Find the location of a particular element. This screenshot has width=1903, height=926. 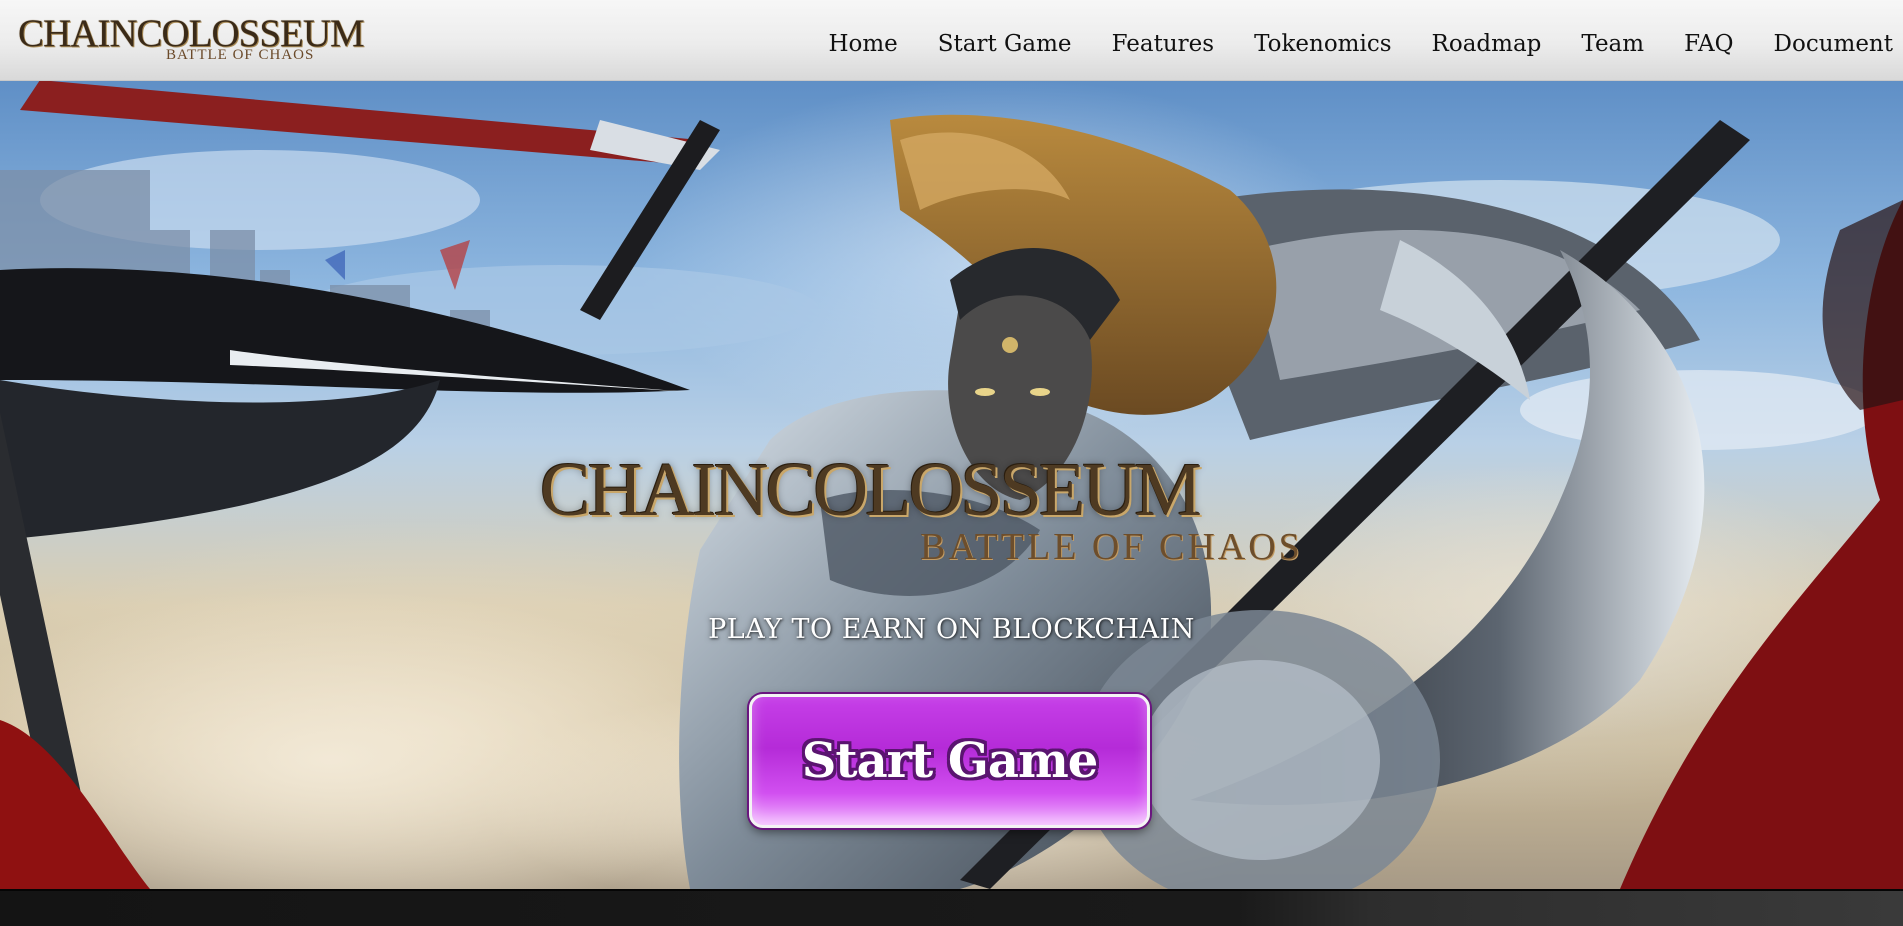

nav-start-game: Start Game is located at coordinates (1005, 44).